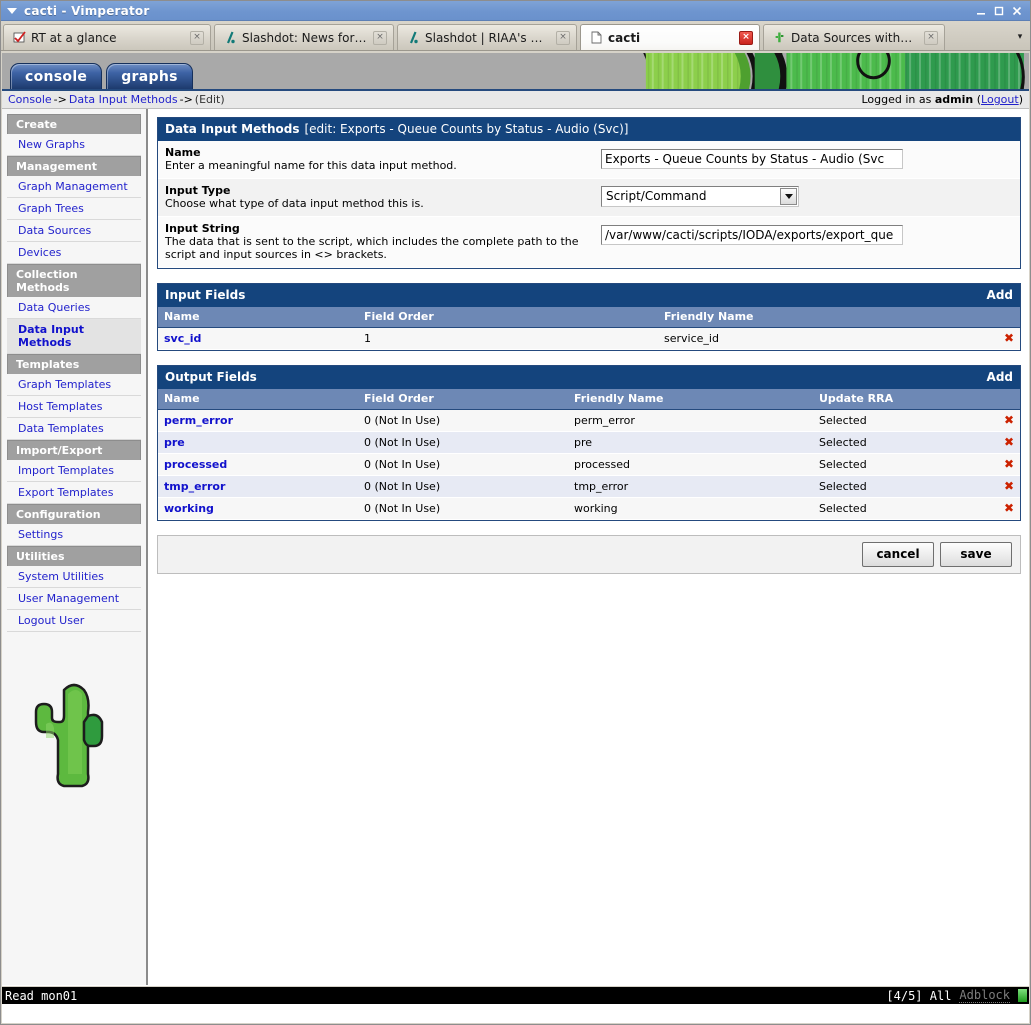  Describe the element at coordinates (182, 338) in the screenshot. I see `input-field-link: svc_id` at that location.